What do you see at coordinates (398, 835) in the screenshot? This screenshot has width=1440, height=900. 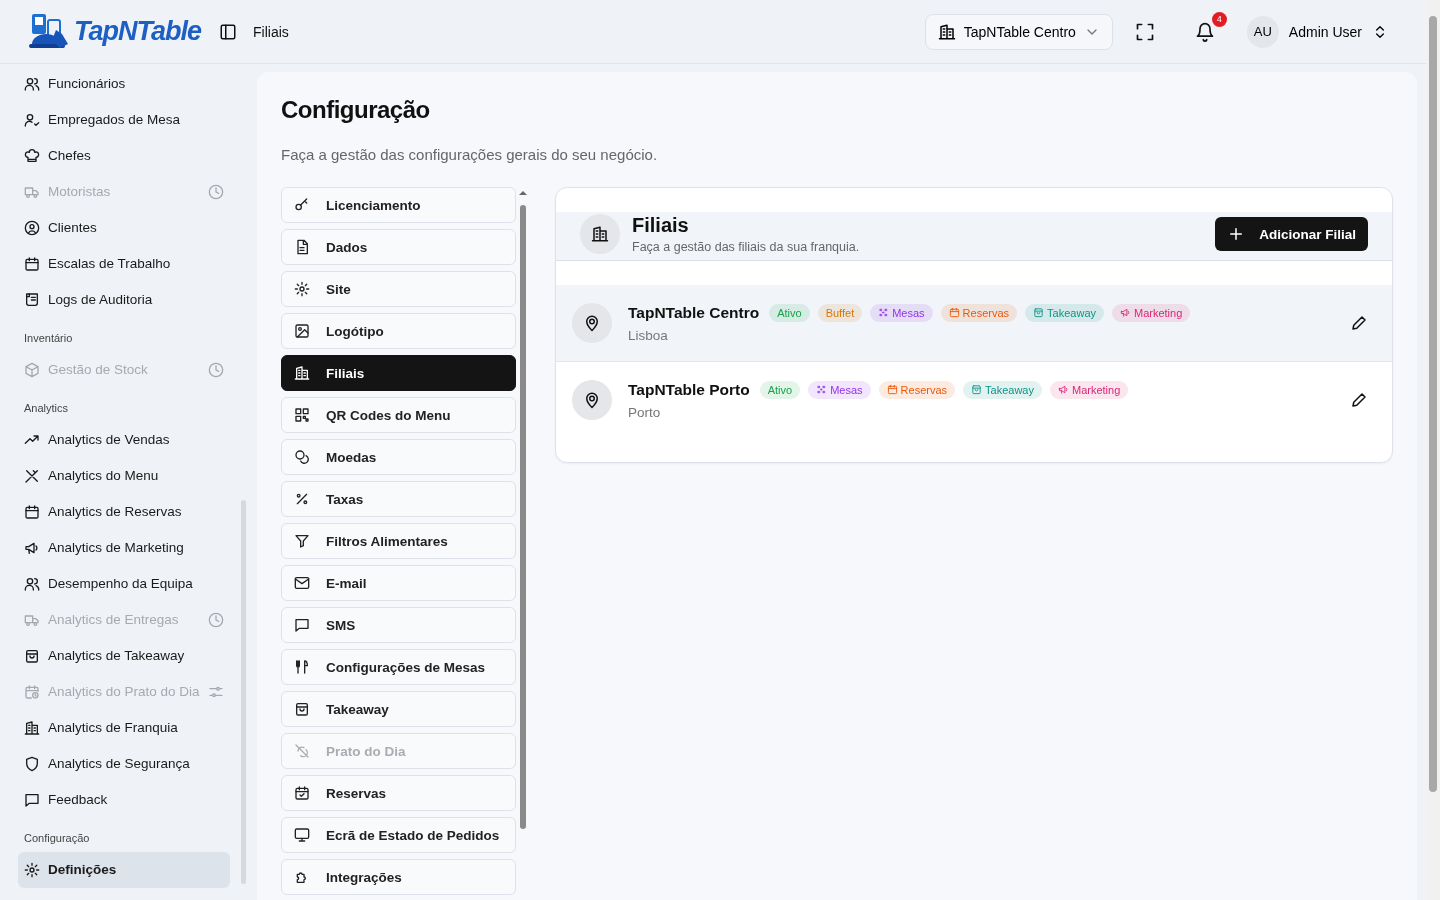 I see `settings-menu-item: Ecrã de Estado de Pedidos` at bounding box center [398, 835].